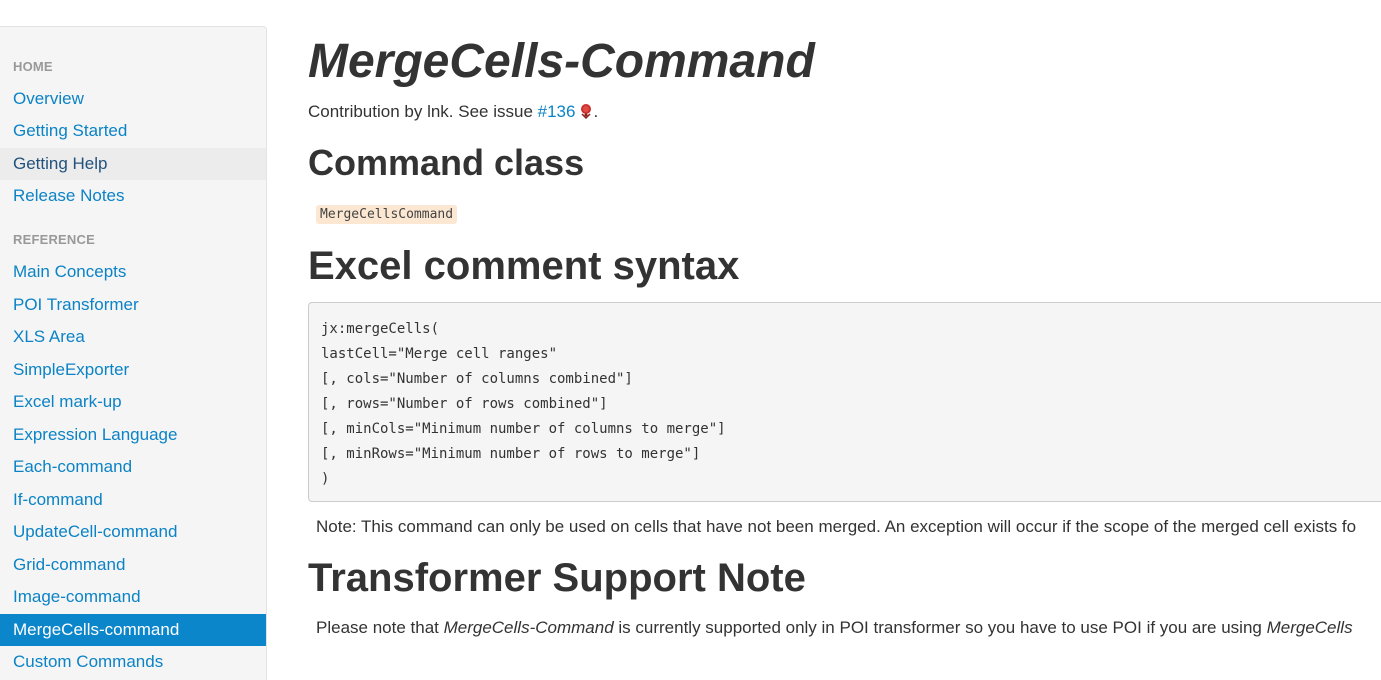 Image resolution: width=1381 pixels, height=680 pixels. What do you see at coordinates (133, 435) in the screenshot?
I see `nav-item-expression-language: Expression Language` at bounding box center [133, 435].